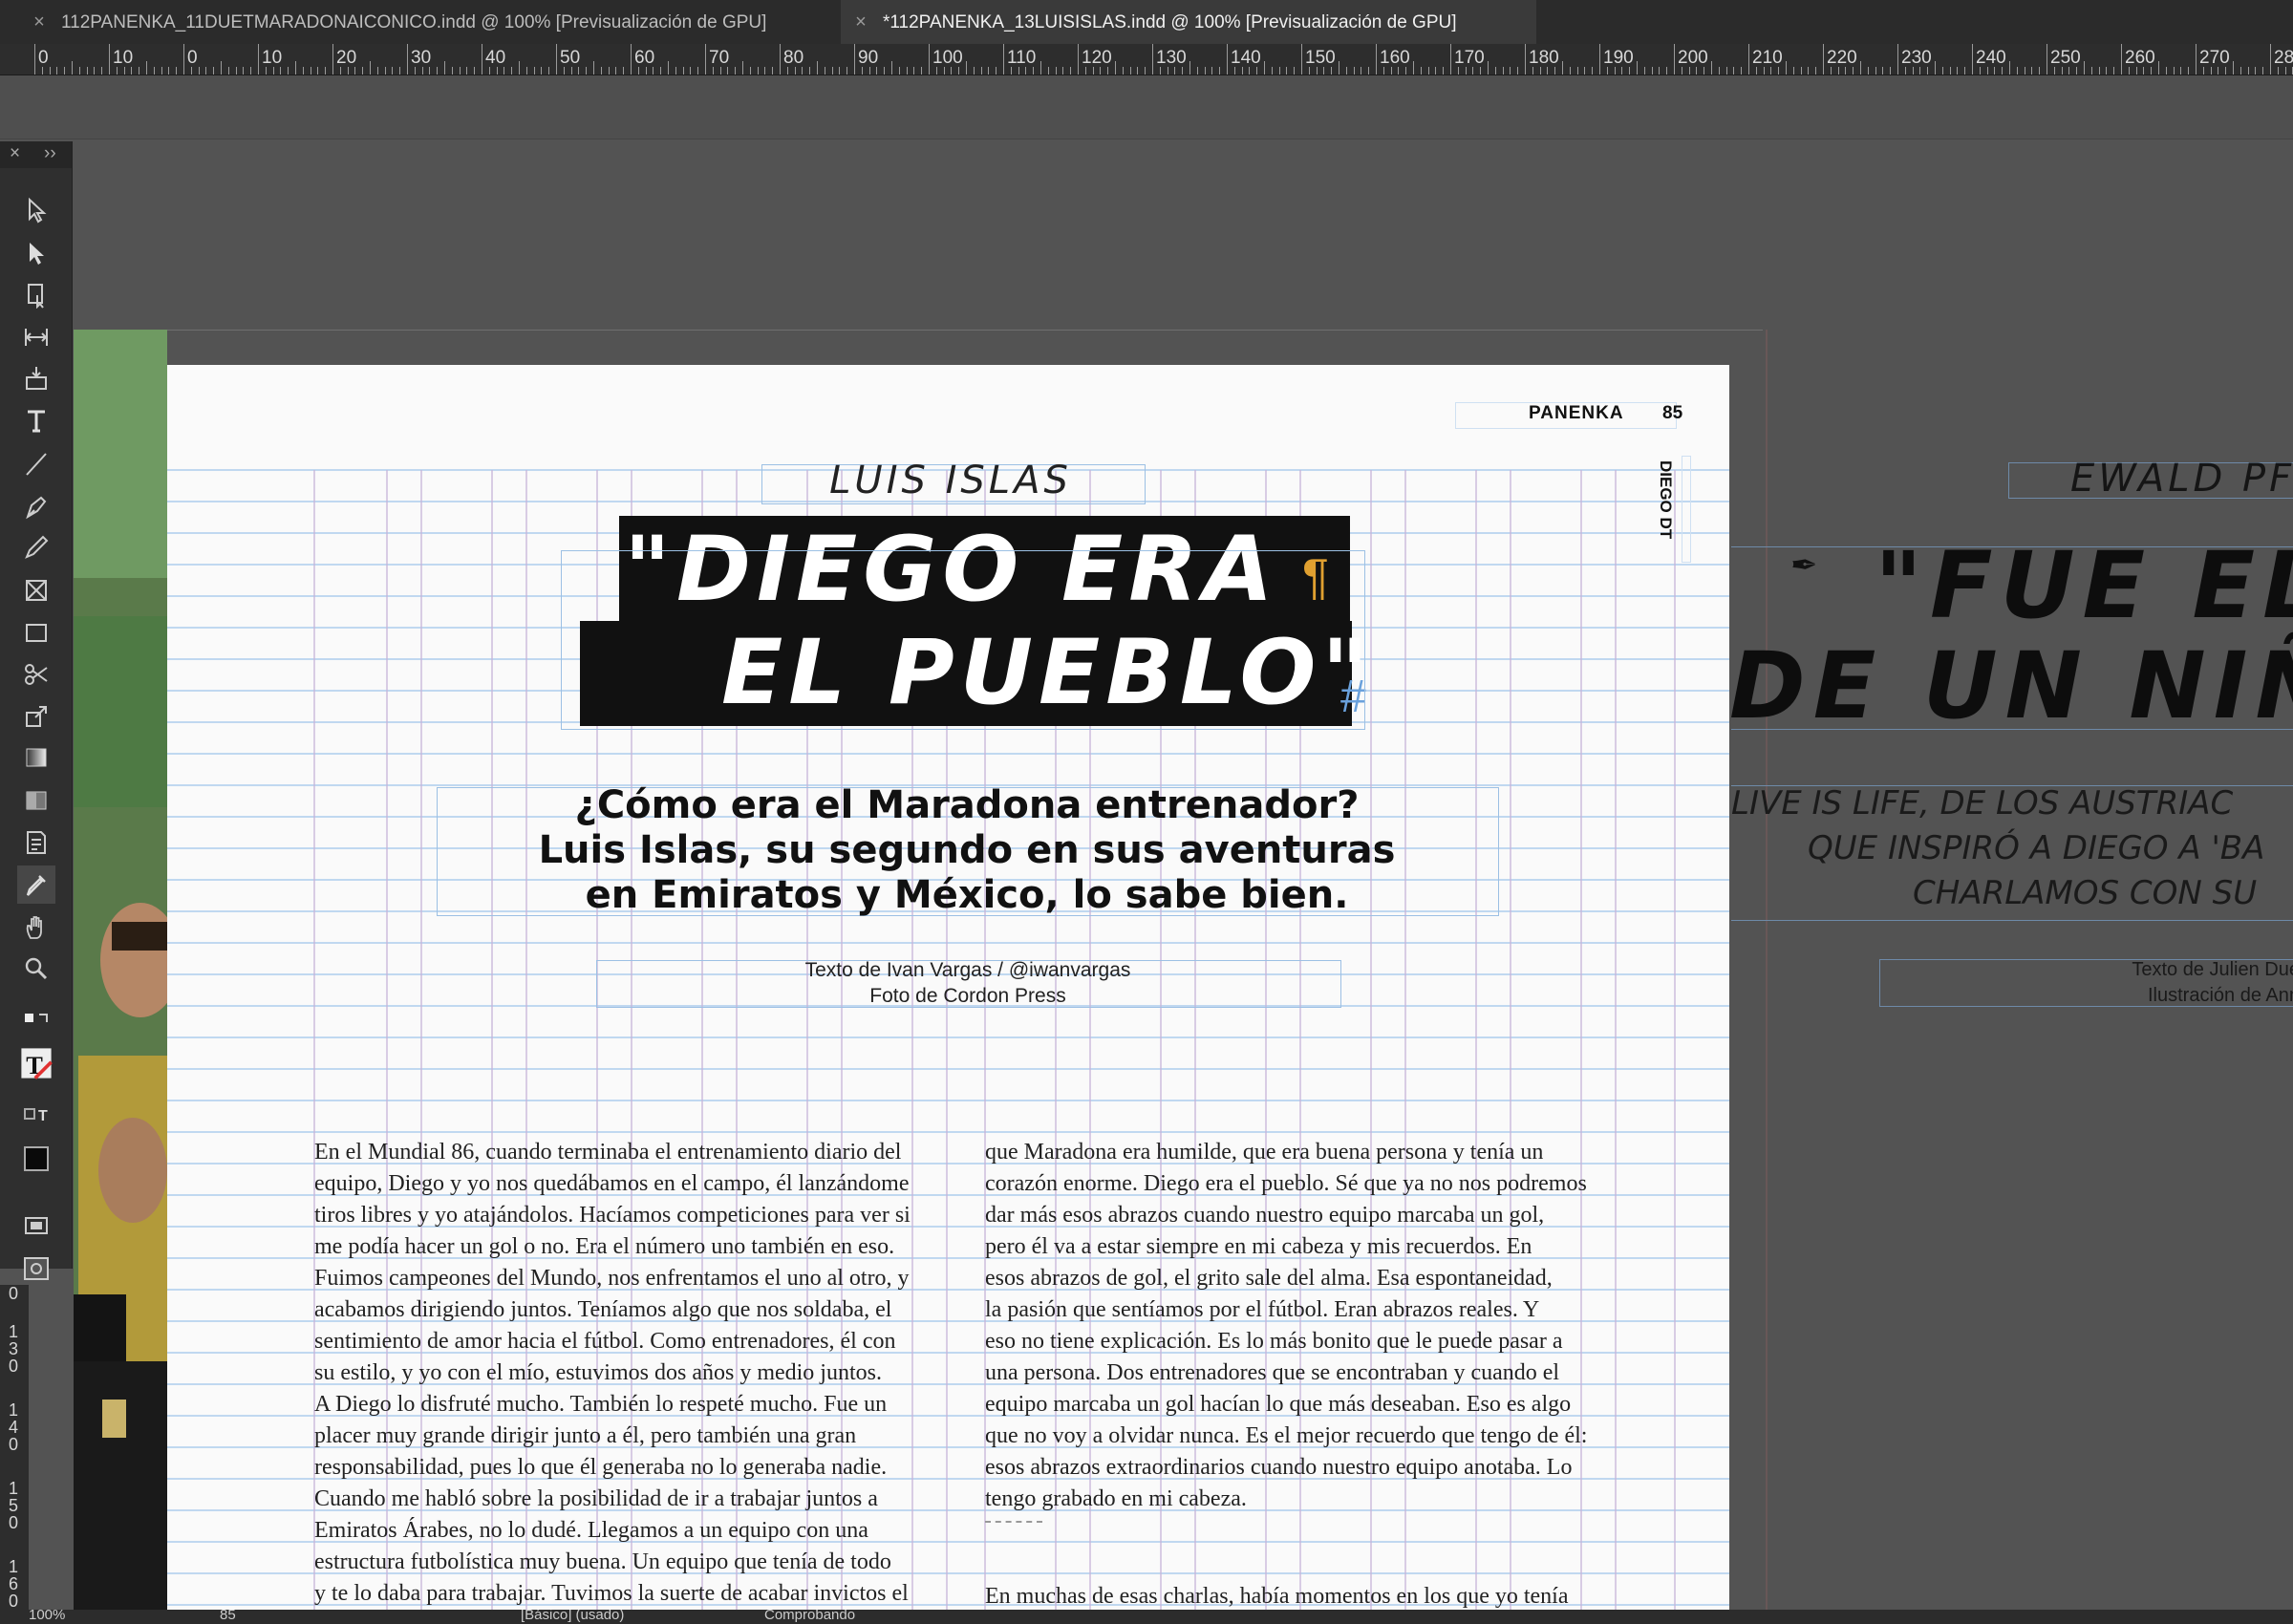 The image size is (2293, 1624). What do you see at coordinates (50, 153) in the screenshot?
I see `collapse-panel-icon: ››` at bounding box center [50, 153].